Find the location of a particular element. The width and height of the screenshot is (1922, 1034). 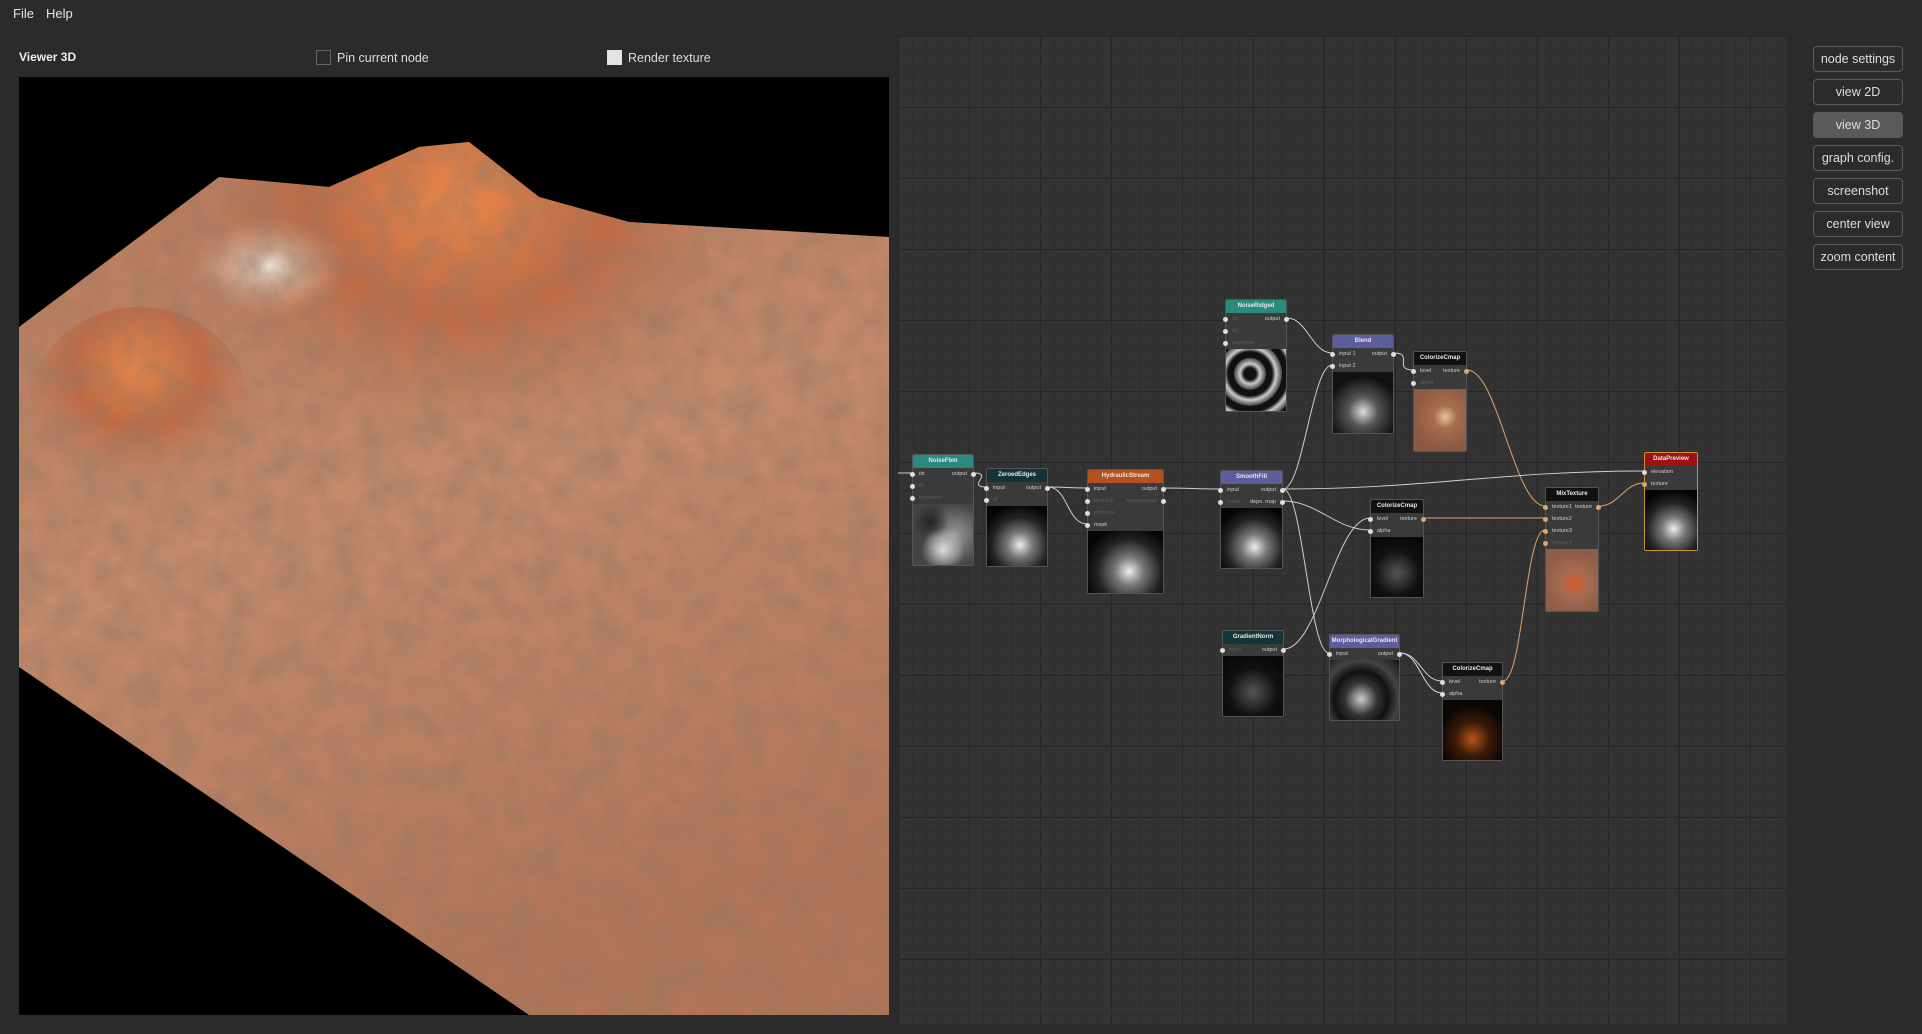

port-row: alpha is located at coordinates (1395, 531).